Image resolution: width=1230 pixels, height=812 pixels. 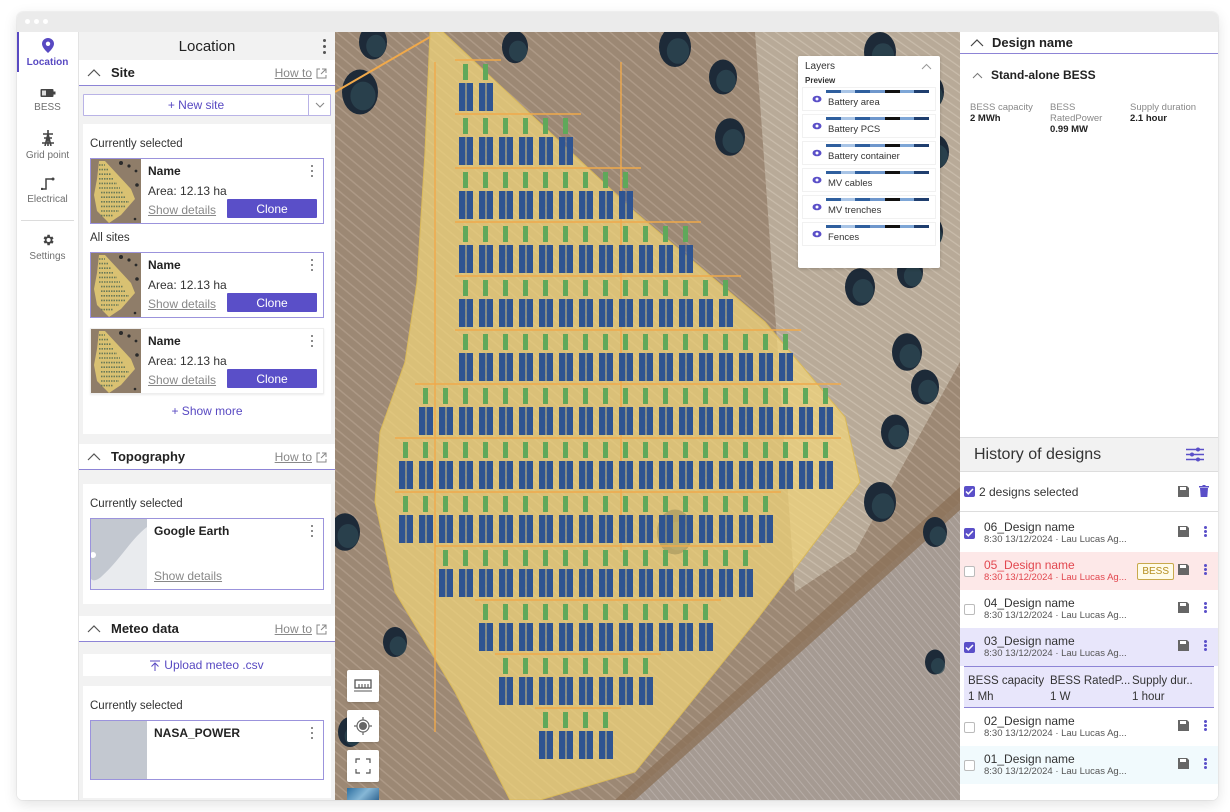 I want to click on select-all-checkbox, so click(x=969, y=491).